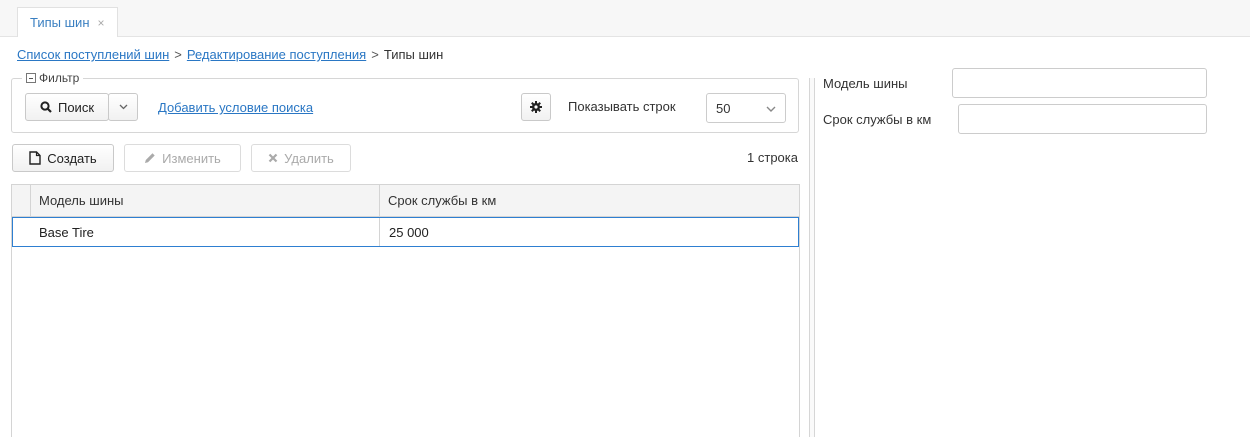  I want to click on search-button: Поиск, so click(67, 107).